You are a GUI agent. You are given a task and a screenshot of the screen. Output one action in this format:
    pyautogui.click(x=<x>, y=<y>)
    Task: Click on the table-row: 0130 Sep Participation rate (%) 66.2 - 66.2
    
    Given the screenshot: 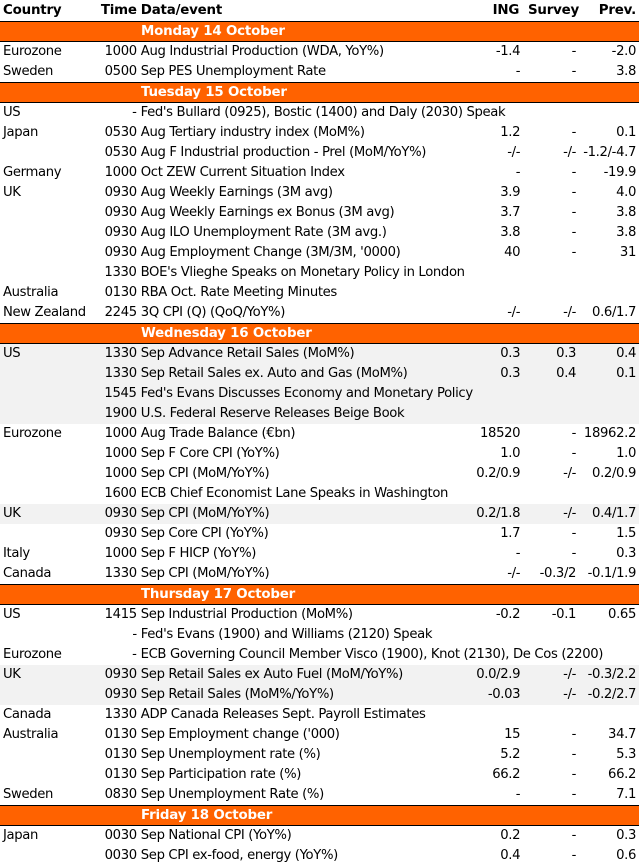 What is the action you would take?
    pyautogui.click(x=319, y=775)
    